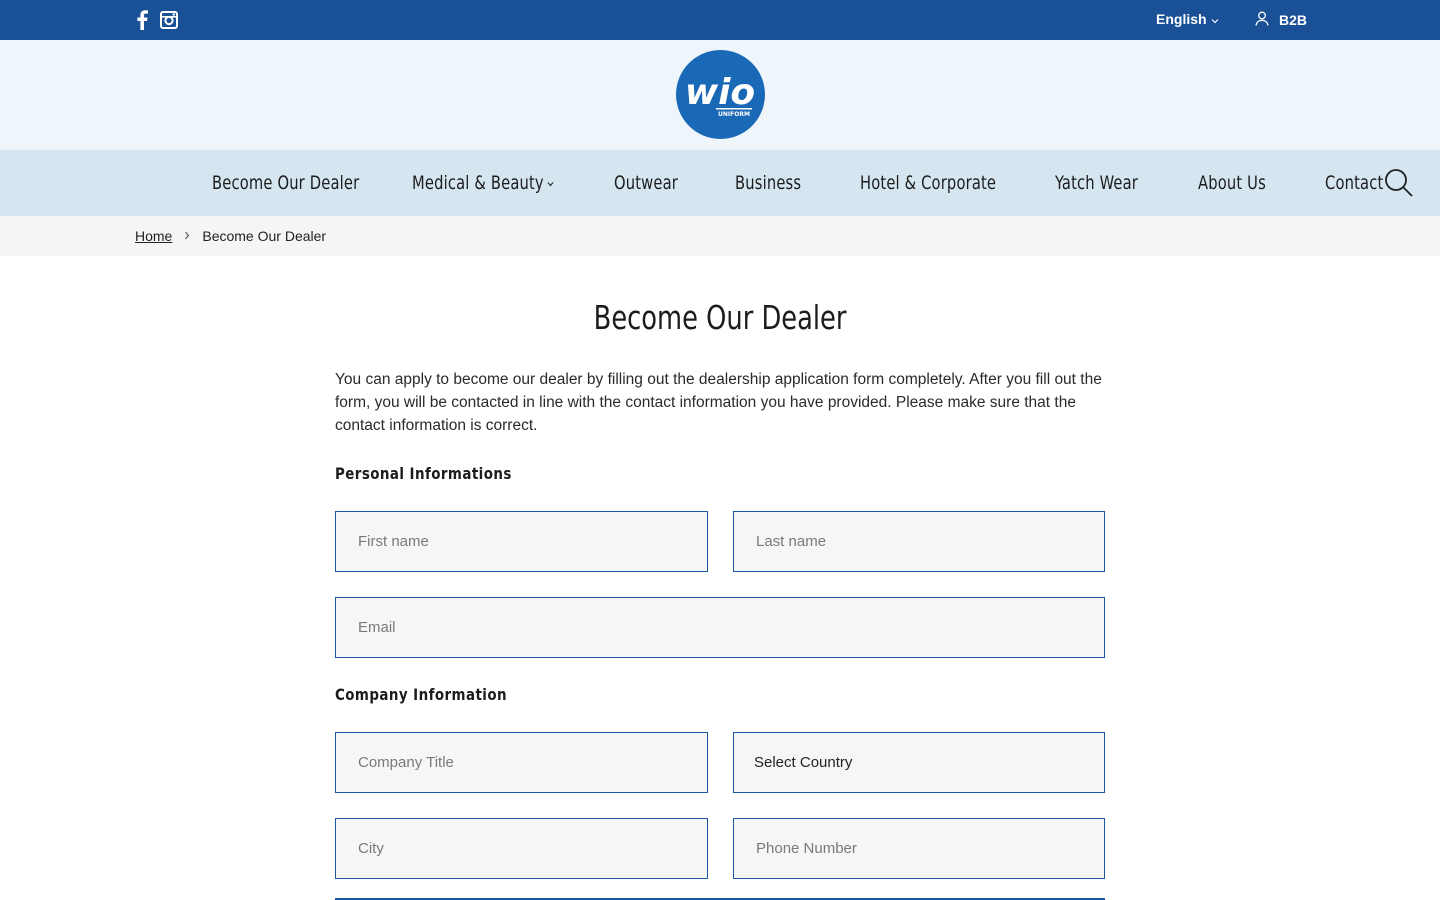 The image size is (1440, 900). What do you see at coordinates (1096, 183) in the screenshot?
I see `nav-item-label: Yatch Wear` at bounding box center [1096, 183].